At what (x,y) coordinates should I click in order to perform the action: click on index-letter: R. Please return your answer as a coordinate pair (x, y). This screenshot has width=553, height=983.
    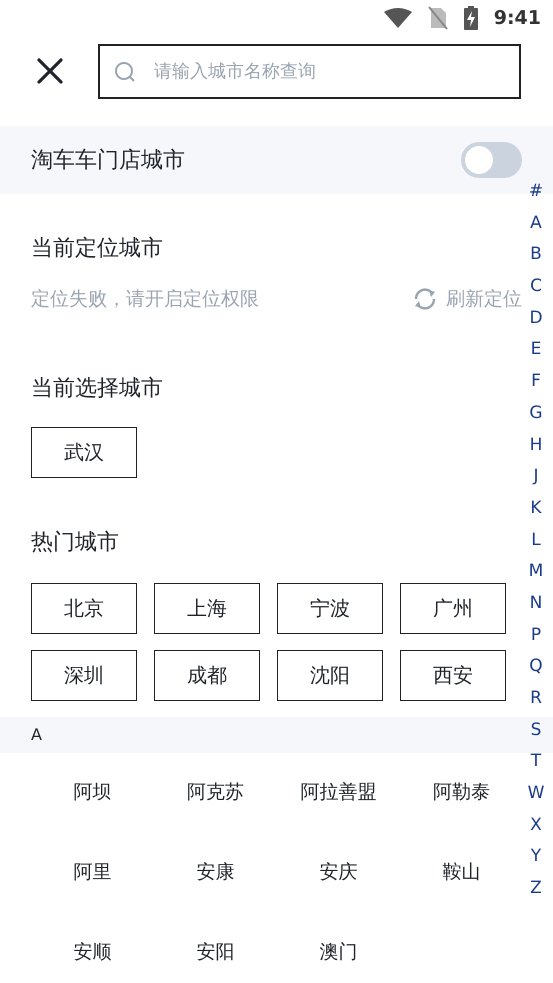
    Looking at the image, I should click on (536, 699).